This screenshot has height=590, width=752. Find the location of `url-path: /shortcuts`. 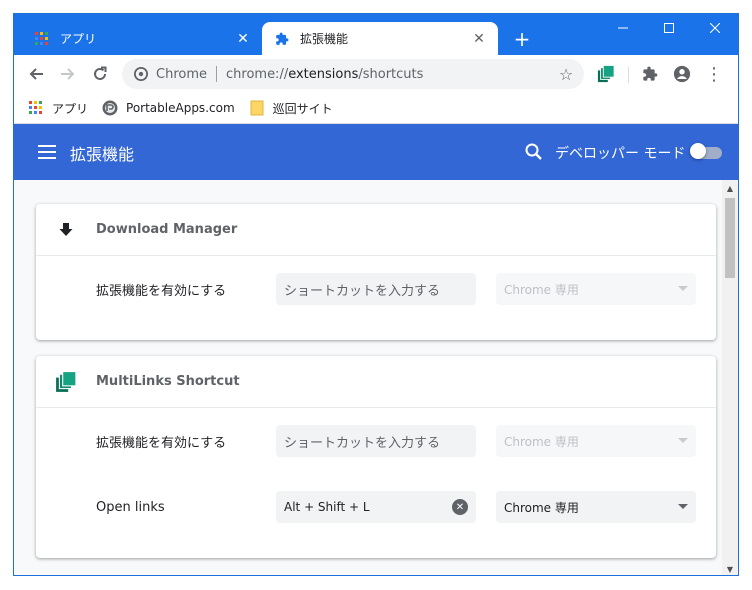

url-path: /shortcuts is located at coordinates (391, 74).